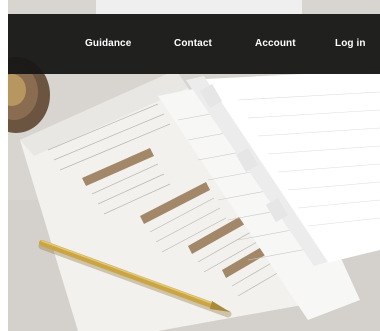 The width and height of the screenshot is (380, 331). What do you see at coordinates (199, 7) in the screenshot?
I see `top-object` at bounding box center [199, 7].